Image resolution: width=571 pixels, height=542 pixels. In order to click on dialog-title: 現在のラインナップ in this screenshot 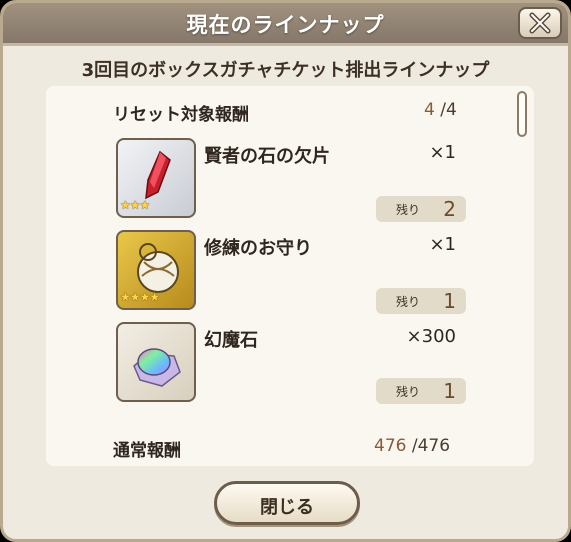, I will do `click(285, 25)`.